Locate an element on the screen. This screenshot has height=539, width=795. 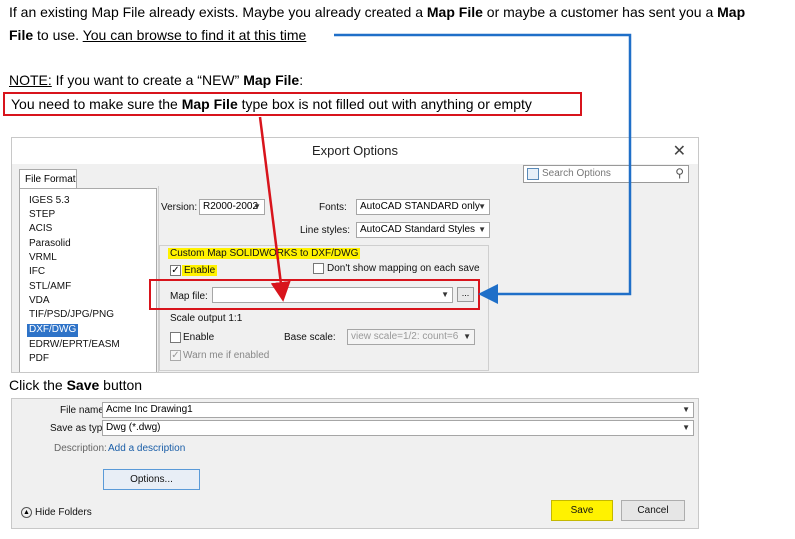
version-label: Version: is located at coordinates (179, 207).